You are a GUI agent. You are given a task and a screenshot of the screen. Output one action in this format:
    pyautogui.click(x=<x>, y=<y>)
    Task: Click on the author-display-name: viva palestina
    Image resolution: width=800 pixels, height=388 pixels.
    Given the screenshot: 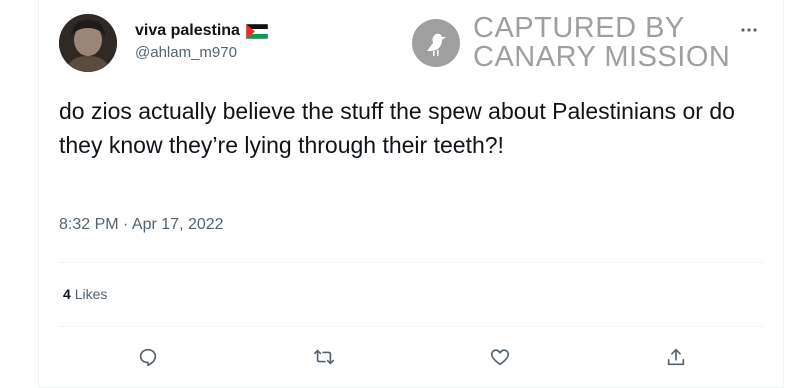 What is the action you would take?
    pyautogui.click(x=187, y=31)
    